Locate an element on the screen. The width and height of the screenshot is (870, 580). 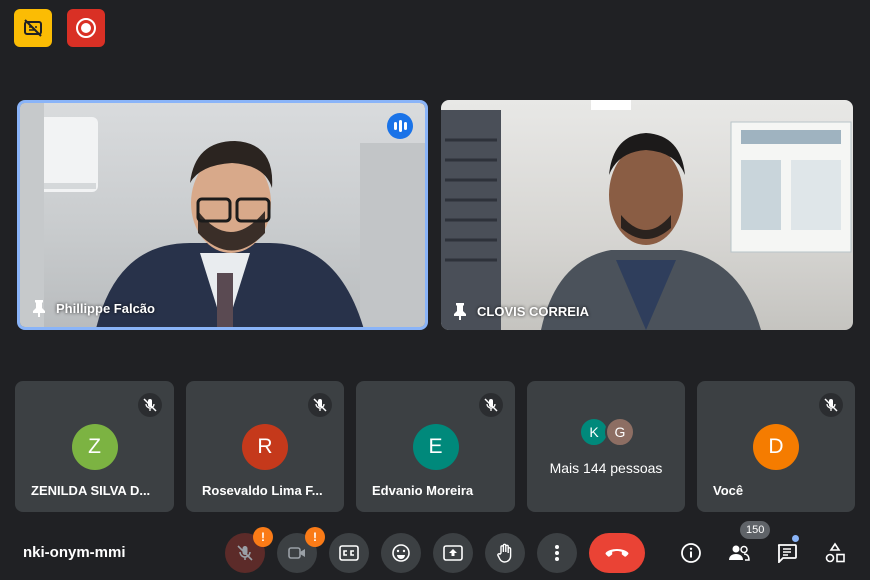
tile-name-label: Phillippe Falcão is located at coordinates (93, 308).